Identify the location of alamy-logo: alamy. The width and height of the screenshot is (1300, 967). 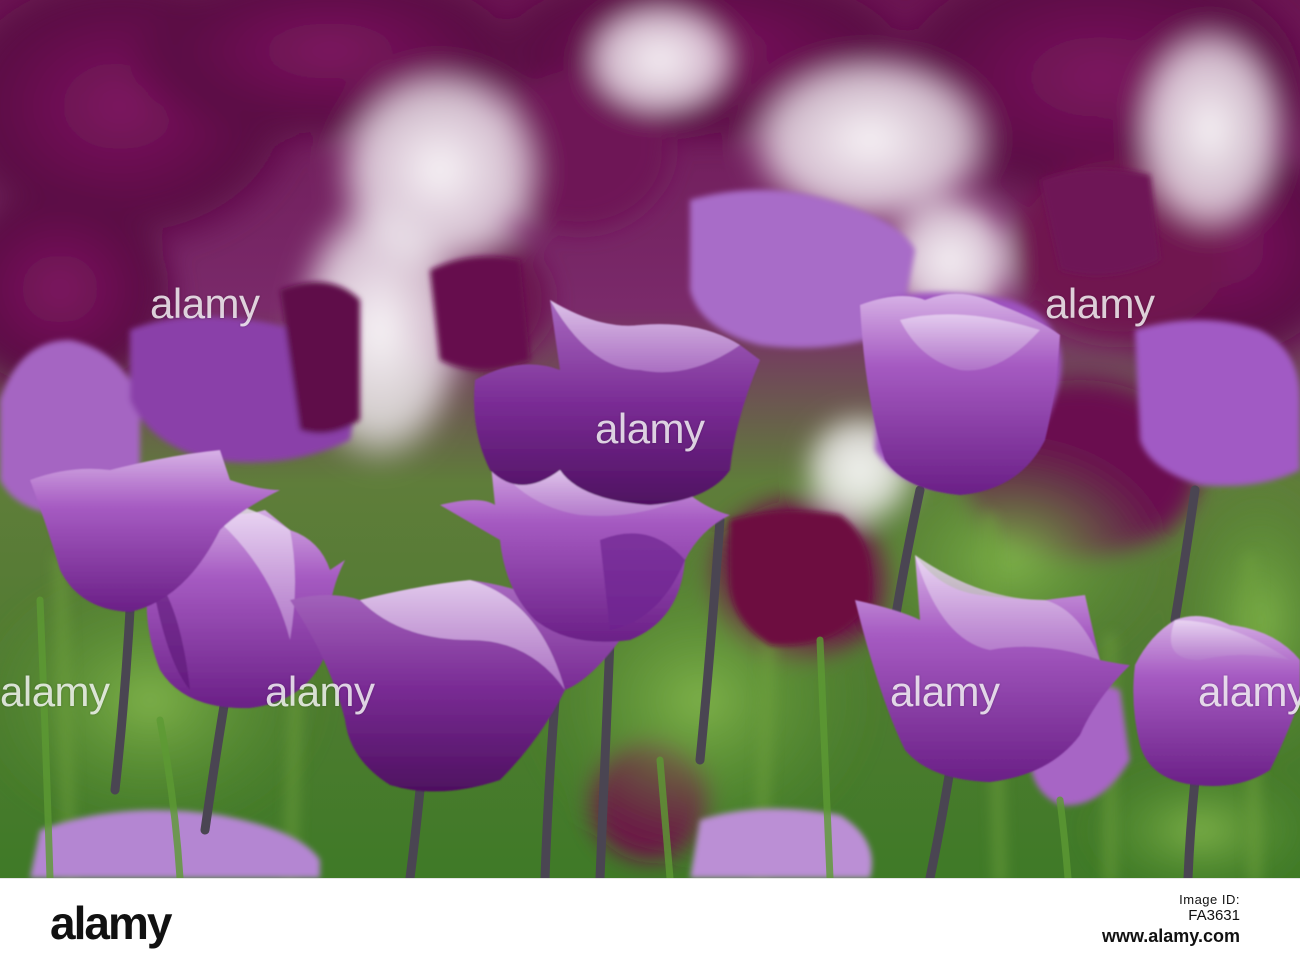
(115, 921).